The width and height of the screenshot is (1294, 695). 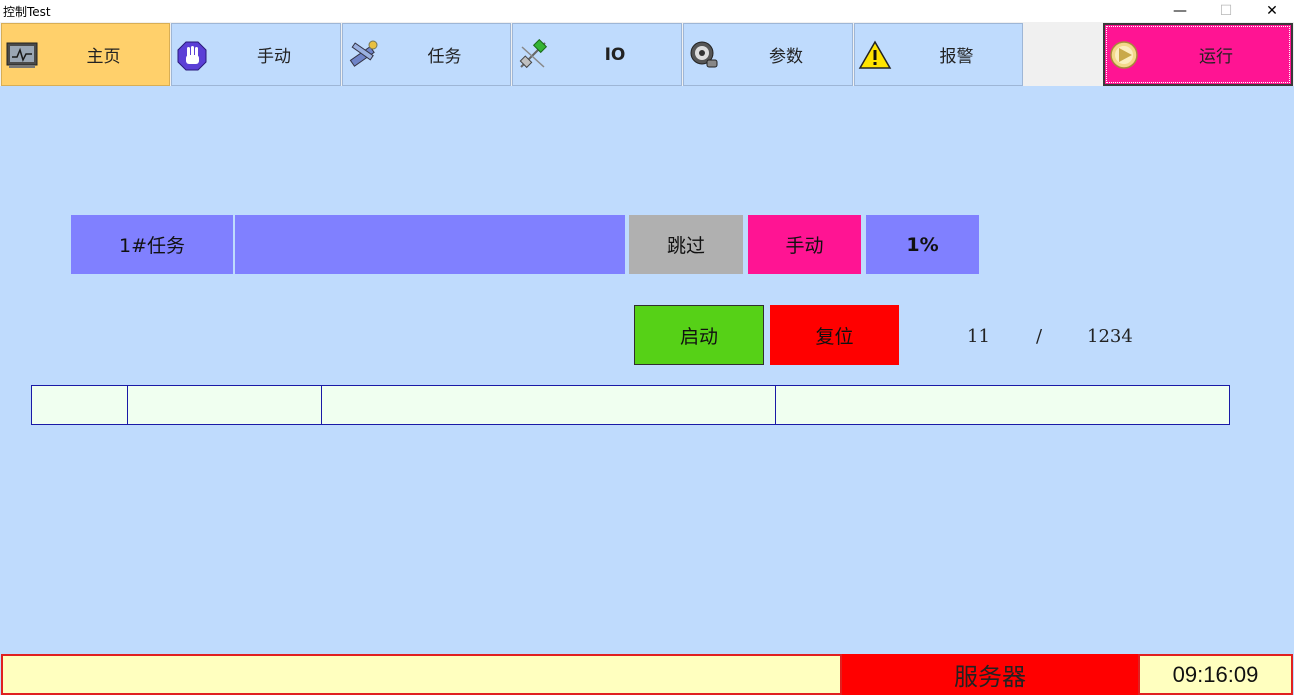 What do you see at coordinates (686, 244) in the screenshot?
I see `skip-button: 跳过` at bounding box center [686, 244].